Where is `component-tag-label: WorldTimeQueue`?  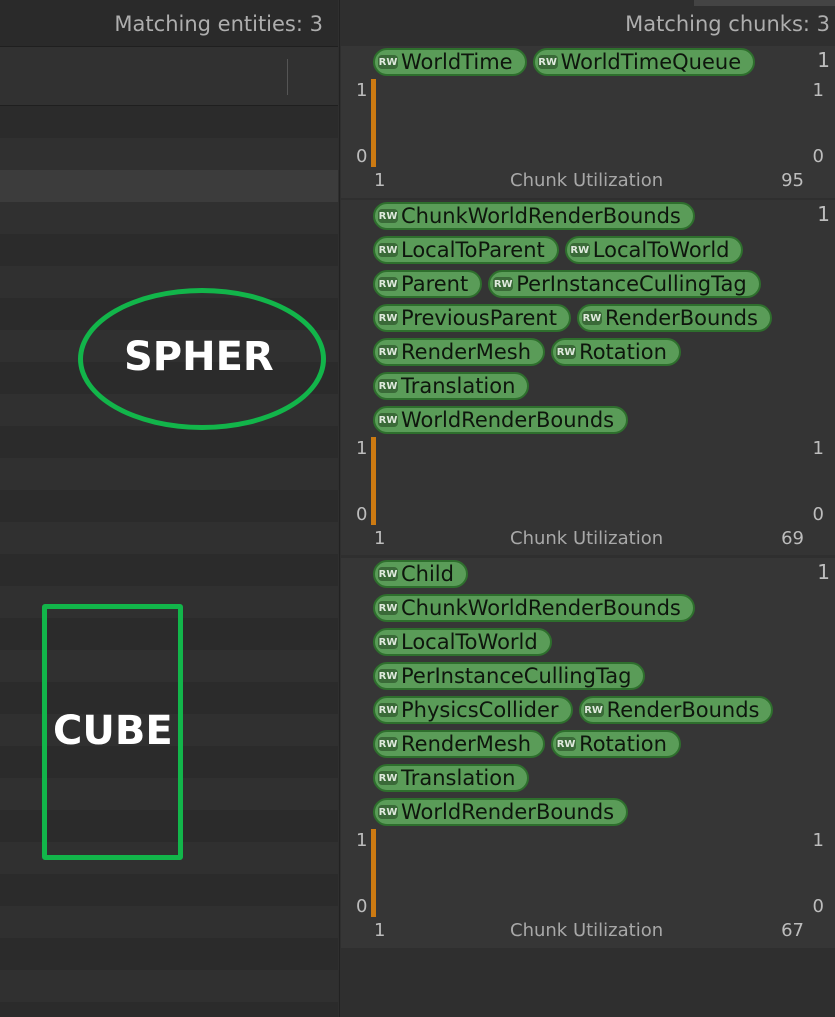
component-tag-label: WorldTimeQueue is located at coordinates (651, 62).